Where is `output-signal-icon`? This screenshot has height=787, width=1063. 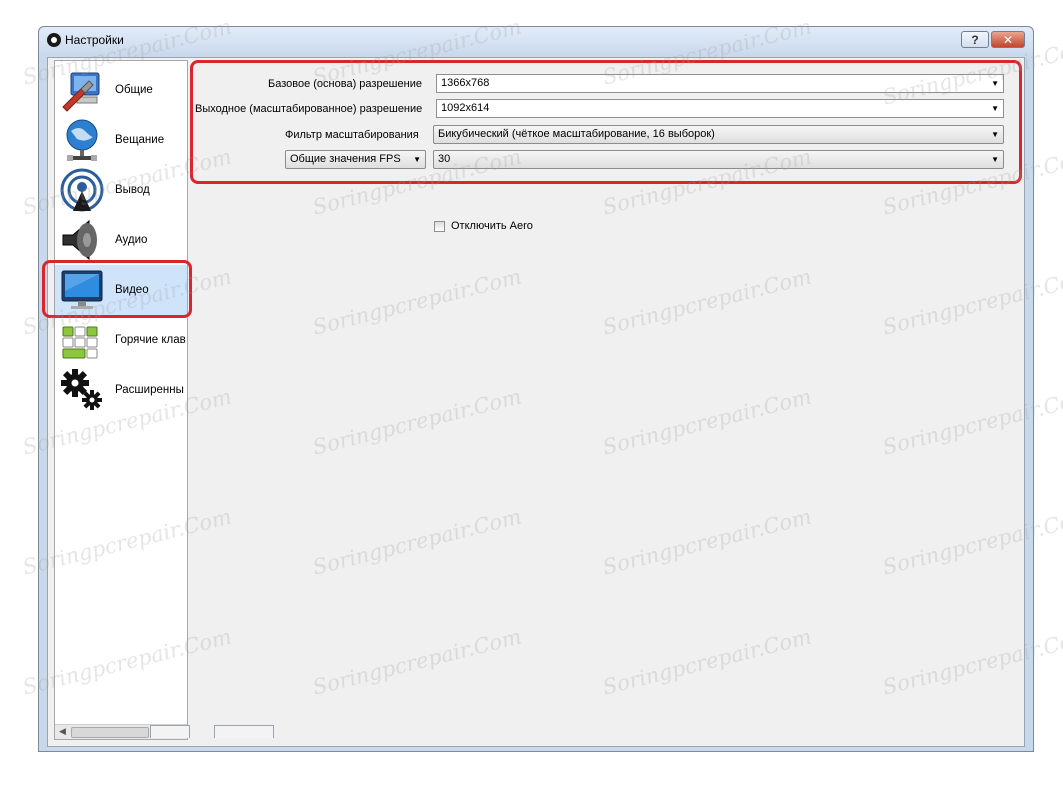 output-signal-icon is located at coordinates (82, 190).